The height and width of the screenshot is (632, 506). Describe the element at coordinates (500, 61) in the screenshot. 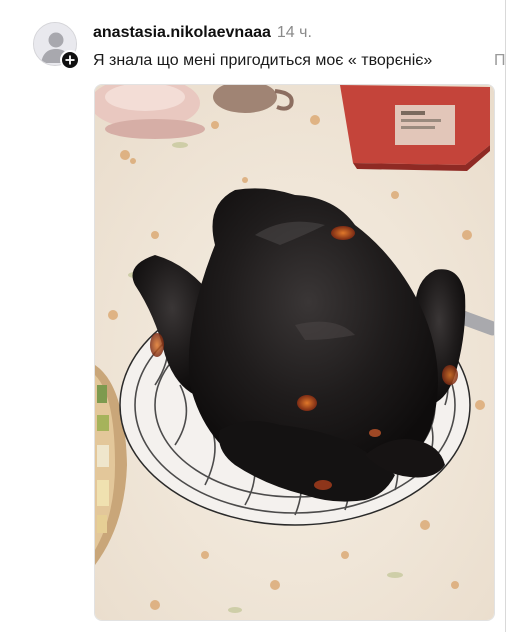

I see `translate-link: П` at that location.